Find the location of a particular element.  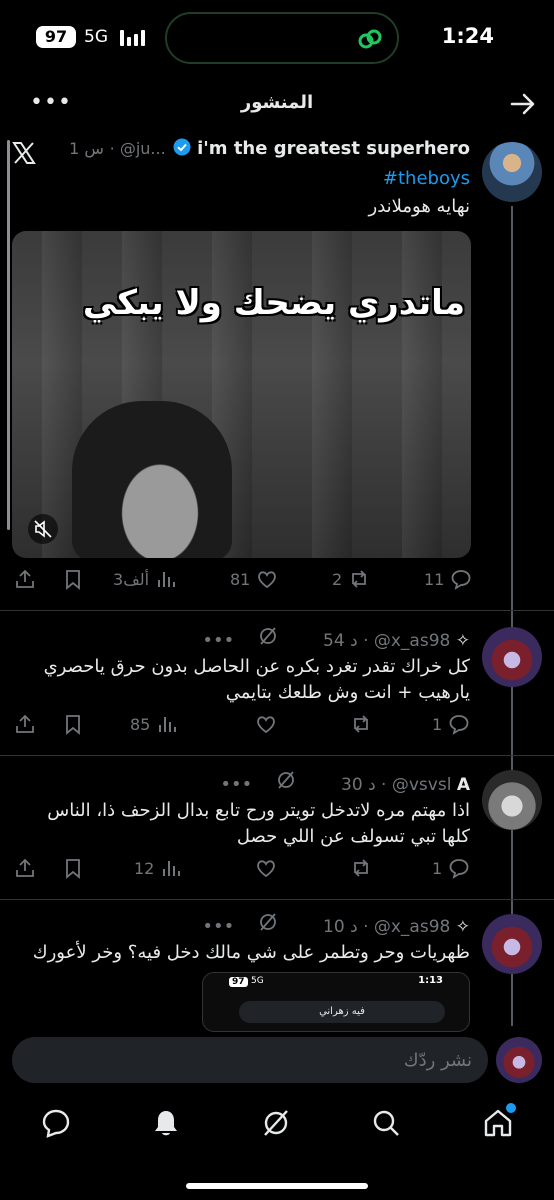

signal-icon is located at coordinates (134, 38).